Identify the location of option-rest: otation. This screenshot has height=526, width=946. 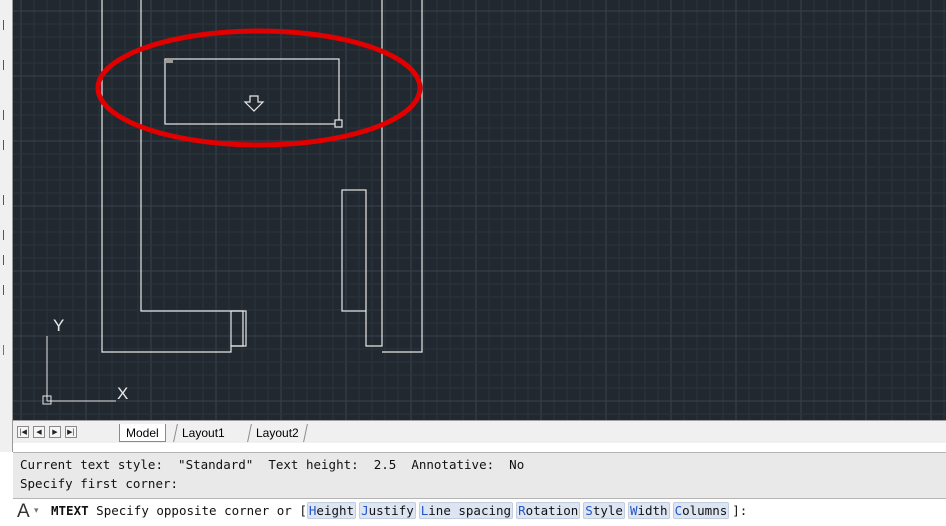
(552, 510).